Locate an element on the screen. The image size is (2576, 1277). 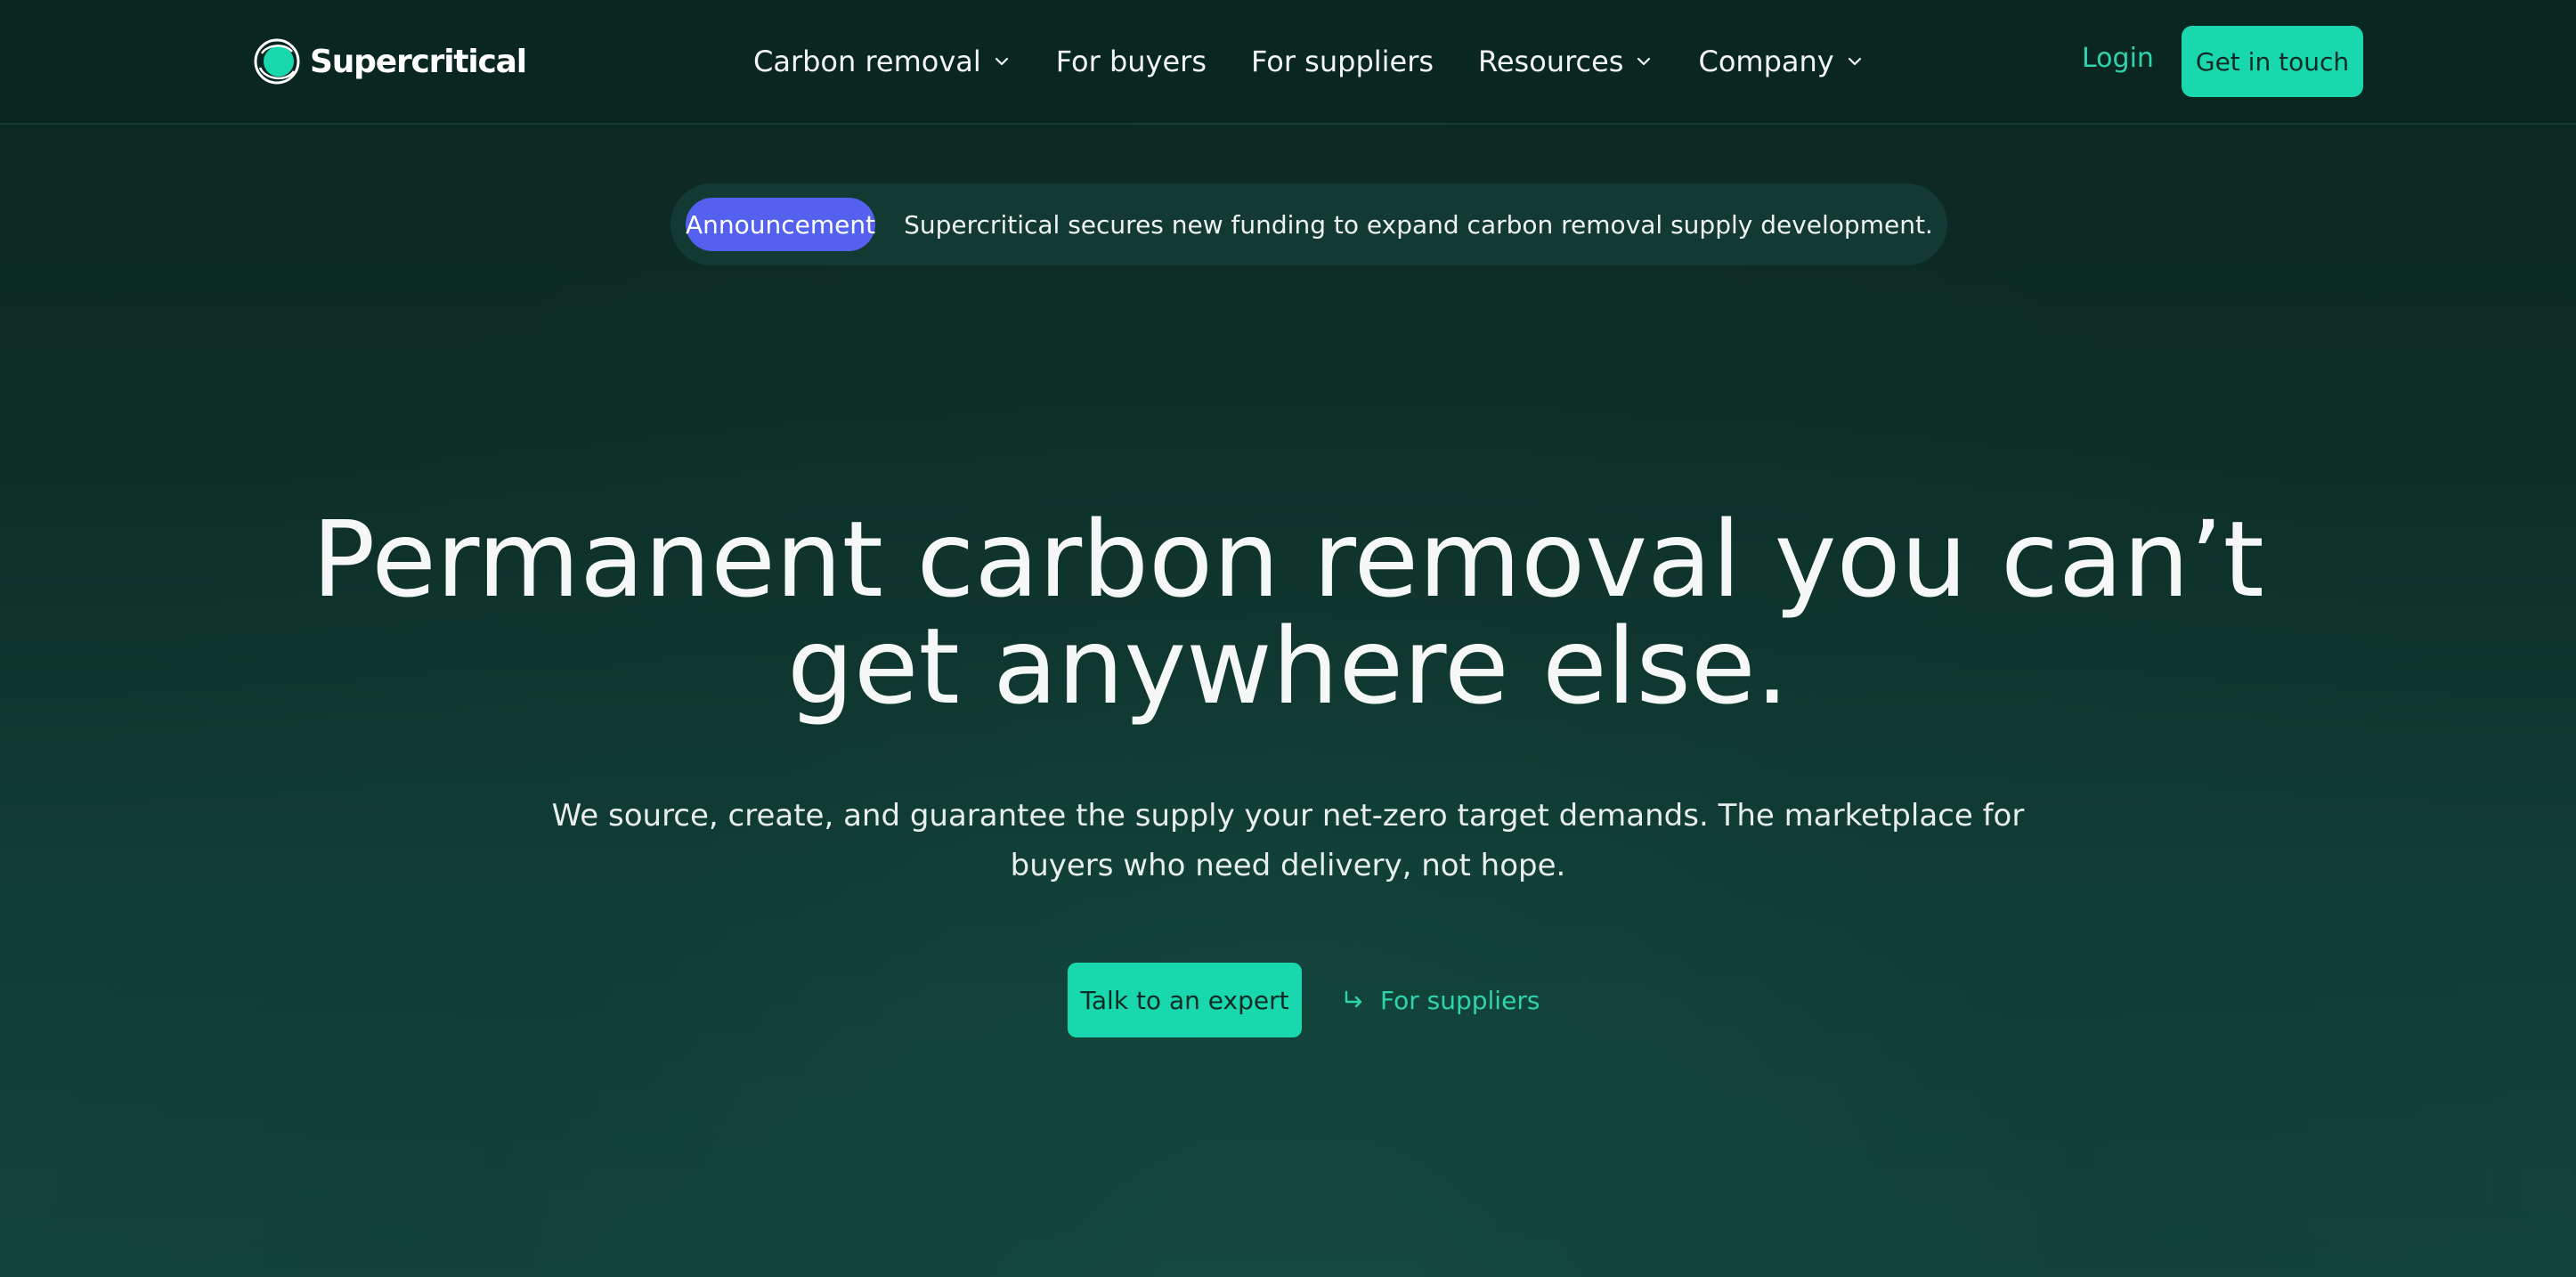
login-link: Login is located at coordinates (2118, 59).